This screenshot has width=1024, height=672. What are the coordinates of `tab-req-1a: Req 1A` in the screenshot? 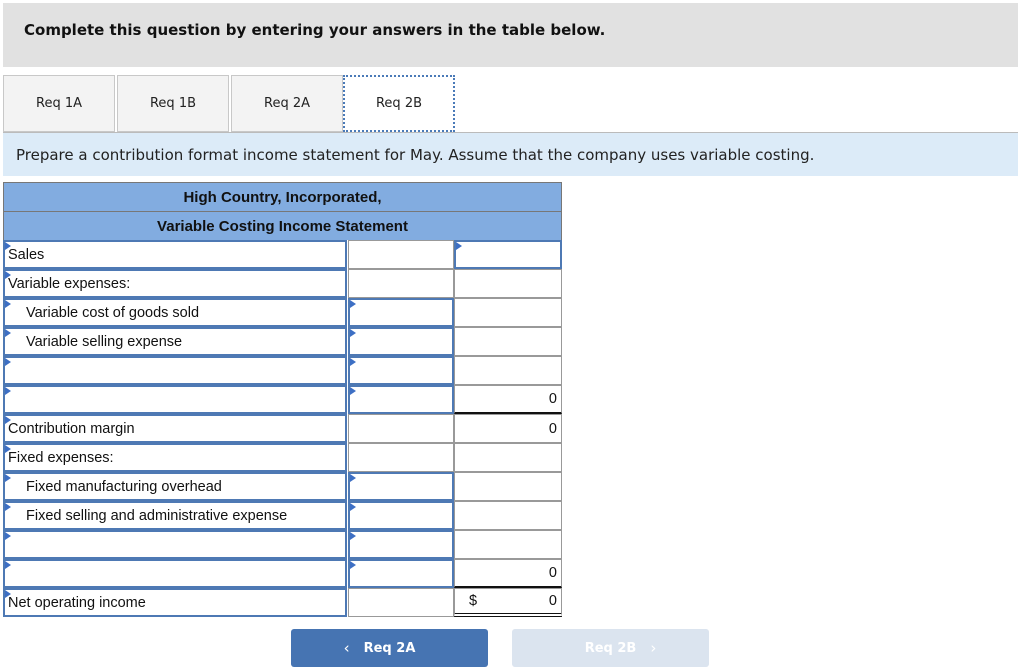 It's located at (59, 103).